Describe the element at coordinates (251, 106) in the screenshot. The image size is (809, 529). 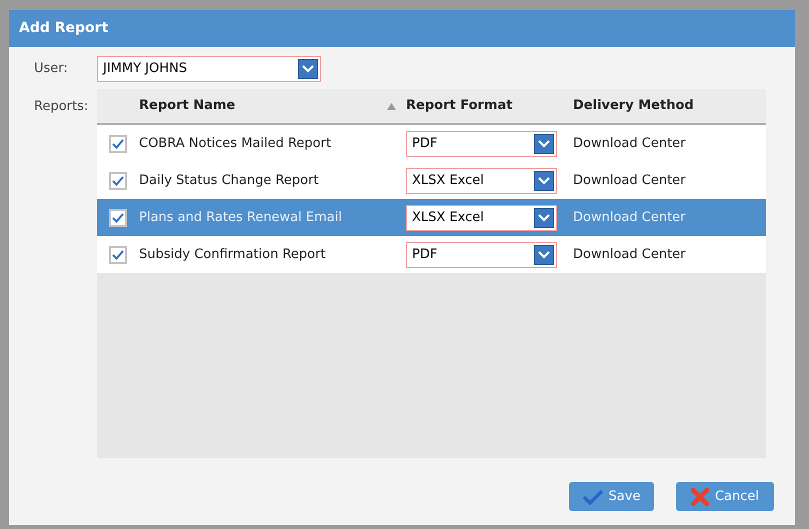
I see `column-header: Report Name` at that location.